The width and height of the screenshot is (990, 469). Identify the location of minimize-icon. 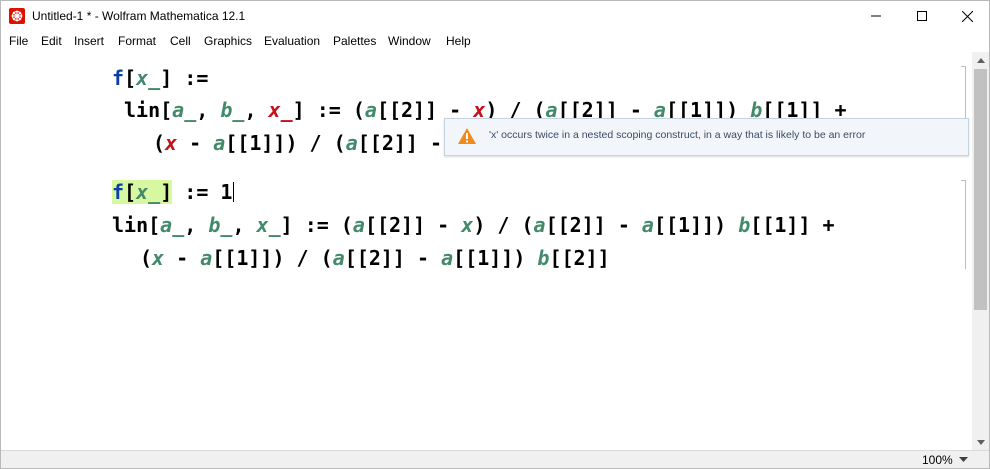
(876, 16).